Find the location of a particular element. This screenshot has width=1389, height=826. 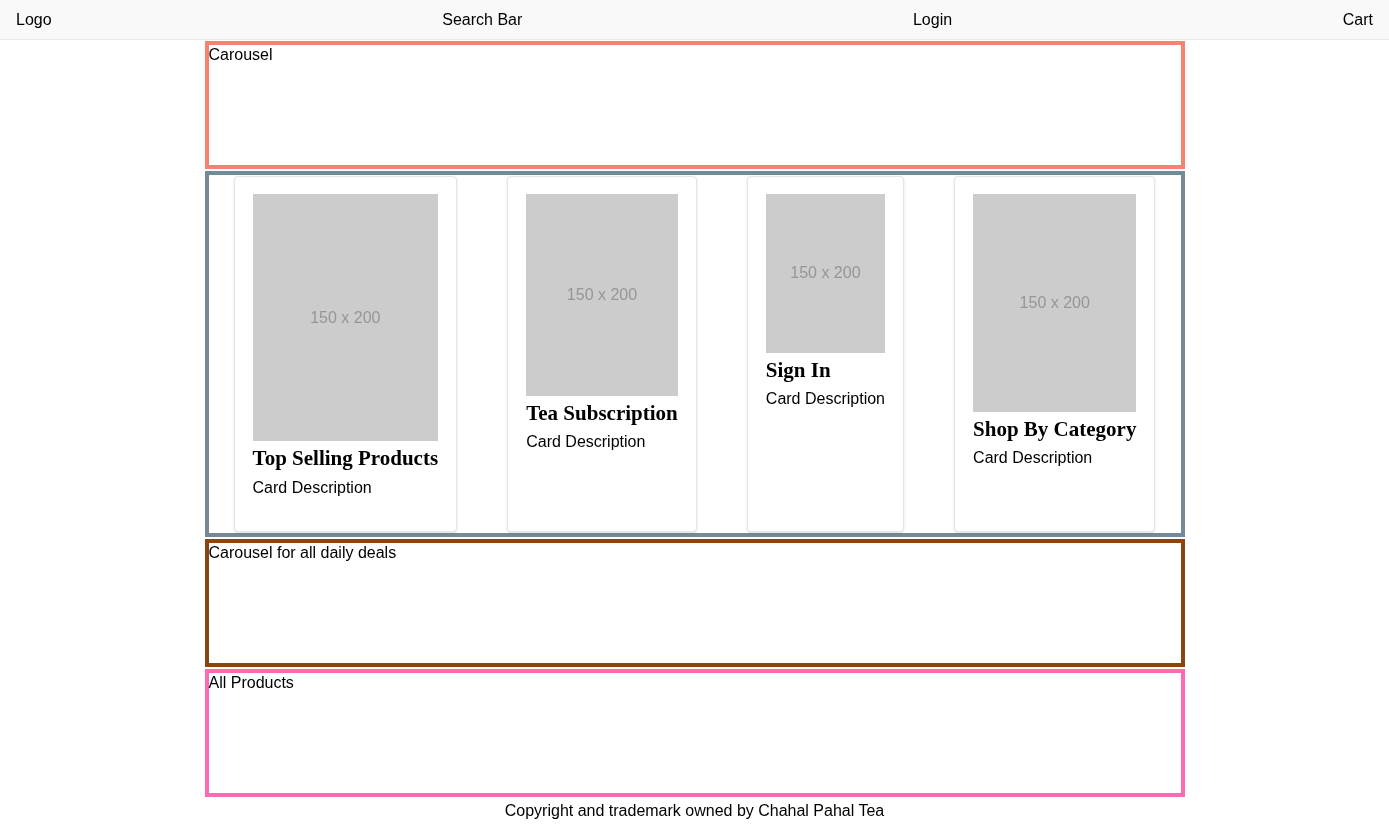

nav-item: Search Bar is located at coordinates (482, 19).